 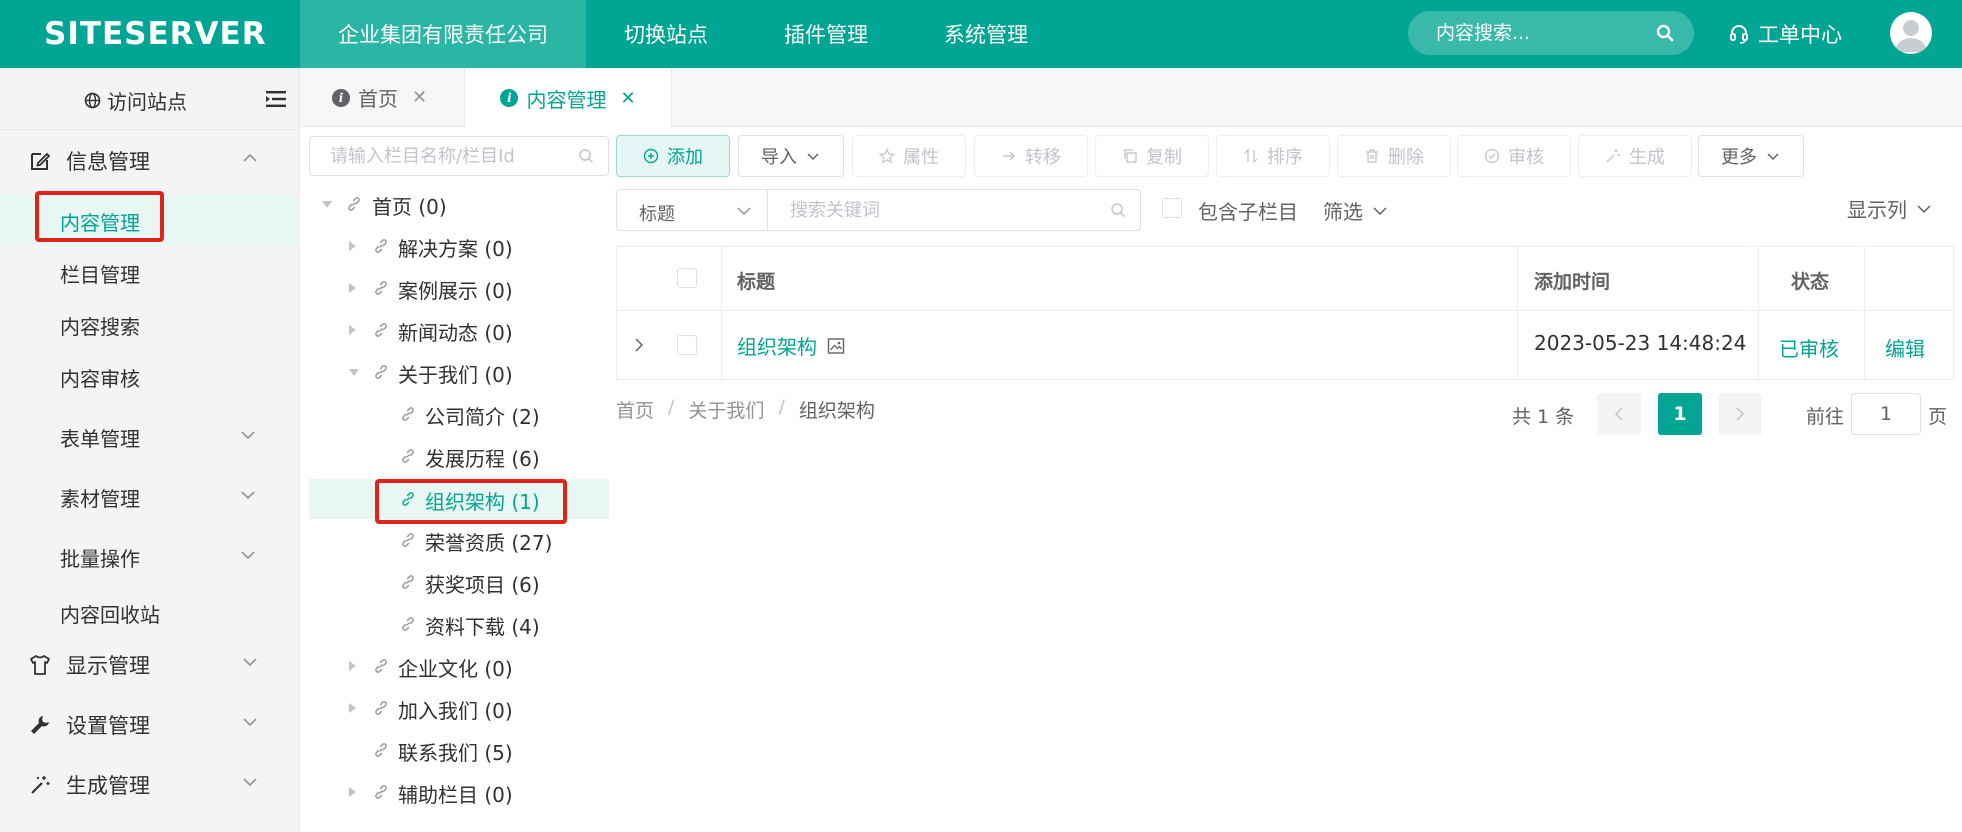 I want to click on chevron-down-icon, so click(x=813, y=157).